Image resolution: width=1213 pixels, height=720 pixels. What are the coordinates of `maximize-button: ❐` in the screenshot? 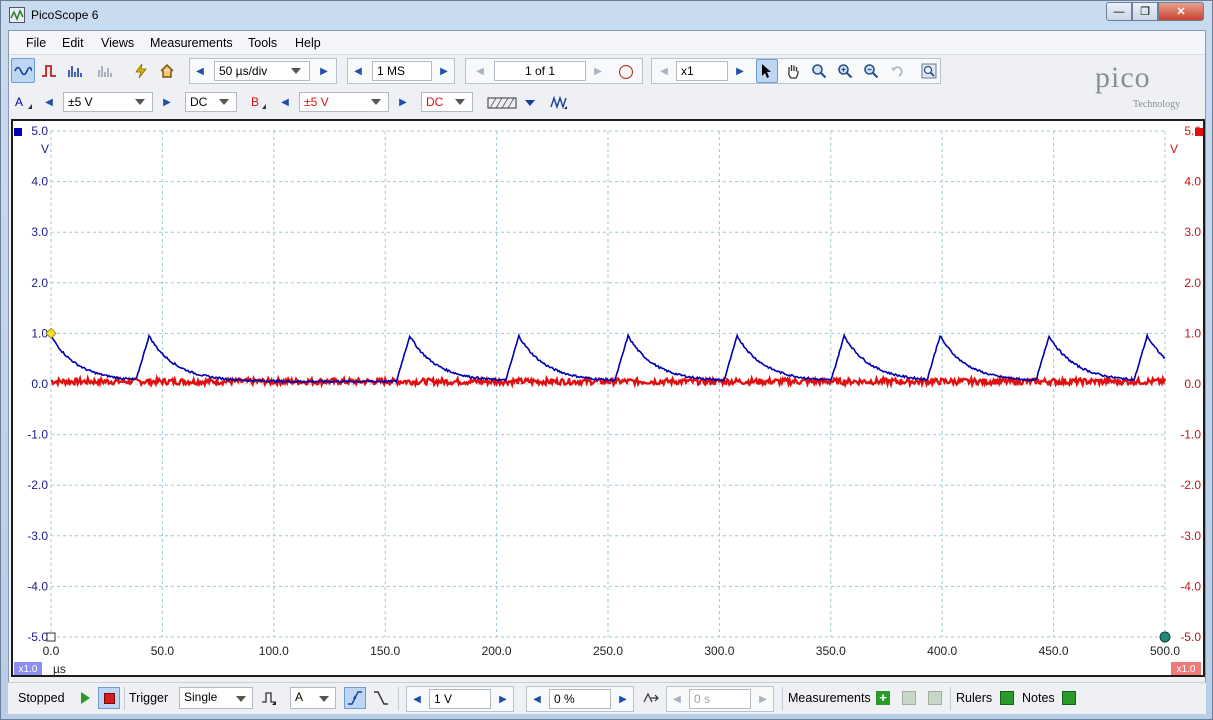 It's located at (1145, 11).